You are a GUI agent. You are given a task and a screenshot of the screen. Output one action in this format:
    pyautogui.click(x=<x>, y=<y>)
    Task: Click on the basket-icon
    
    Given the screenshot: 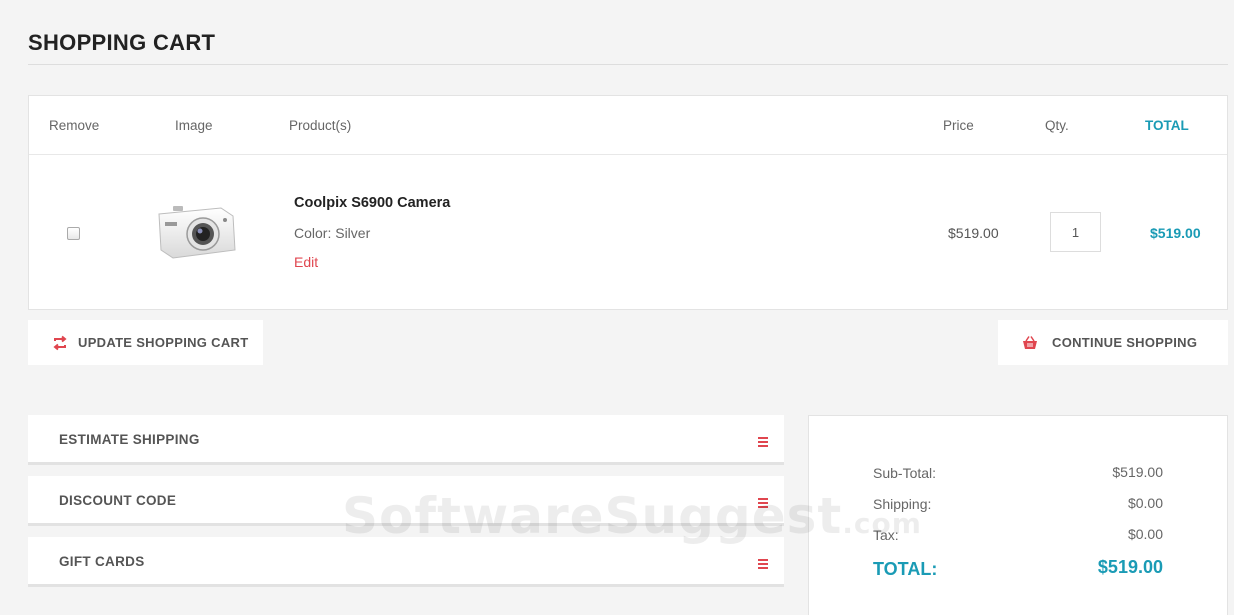 What is the action you would take?
    pyautogui.click(x=1030, y=343)
    